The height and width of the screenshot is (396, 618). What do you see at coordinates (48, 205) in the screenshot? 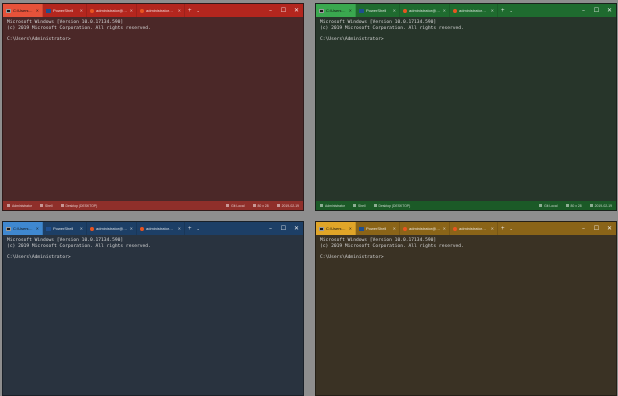
I see `status-text: Shell` at bounding box center [48, 205].